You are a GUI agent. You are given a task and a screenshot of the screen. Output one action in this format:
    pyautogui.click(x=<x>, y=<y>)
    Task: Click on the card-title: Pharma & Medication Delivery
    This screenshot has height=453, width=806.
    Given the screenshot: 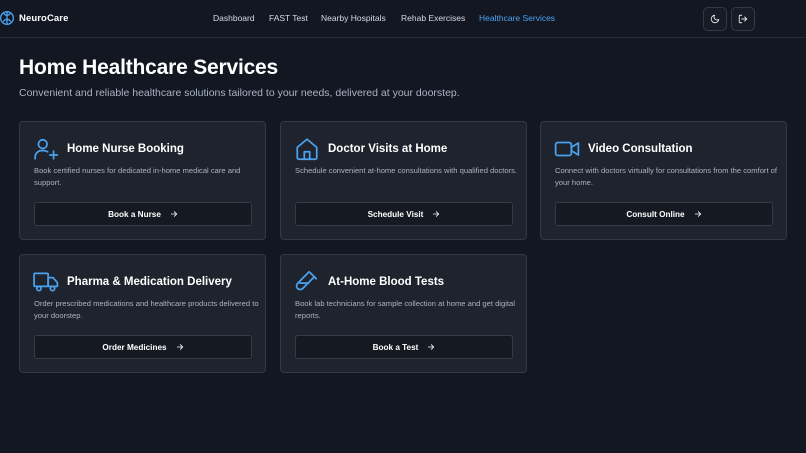 What is the action you would take?
    pyautogui.click(x=149, y=282)
    